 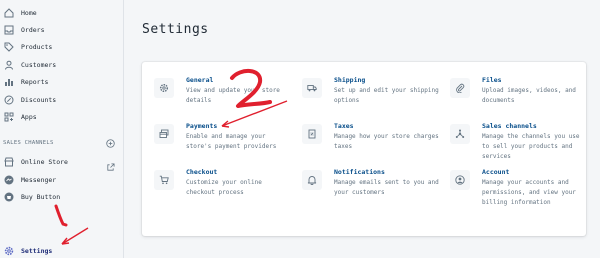 I want to click on sidebar-item-label: Customers, so click(x=39, y=64).